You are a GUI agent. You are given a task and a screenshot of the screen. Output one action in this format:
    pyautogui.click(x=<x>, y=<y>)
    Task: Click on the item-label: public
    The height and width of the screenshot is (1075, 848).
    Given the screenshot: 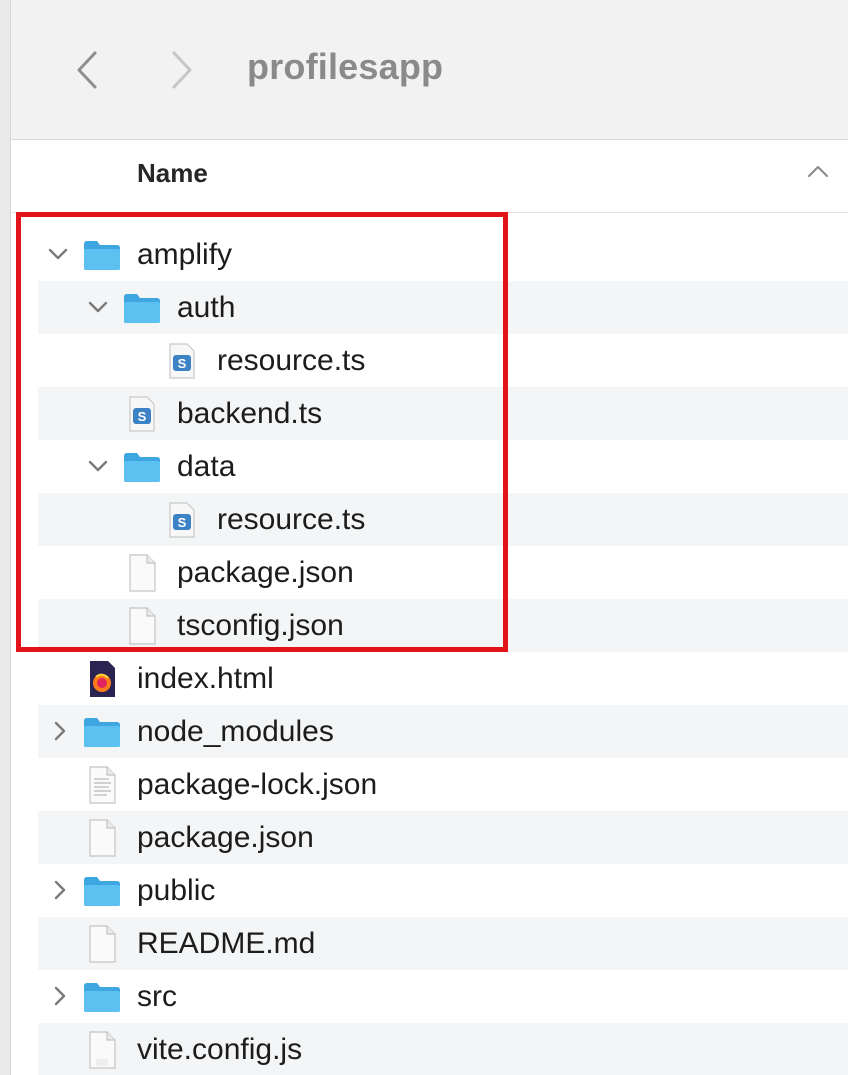 What is the action you would take?
    pyautogui.click(x=176, y=890)
    